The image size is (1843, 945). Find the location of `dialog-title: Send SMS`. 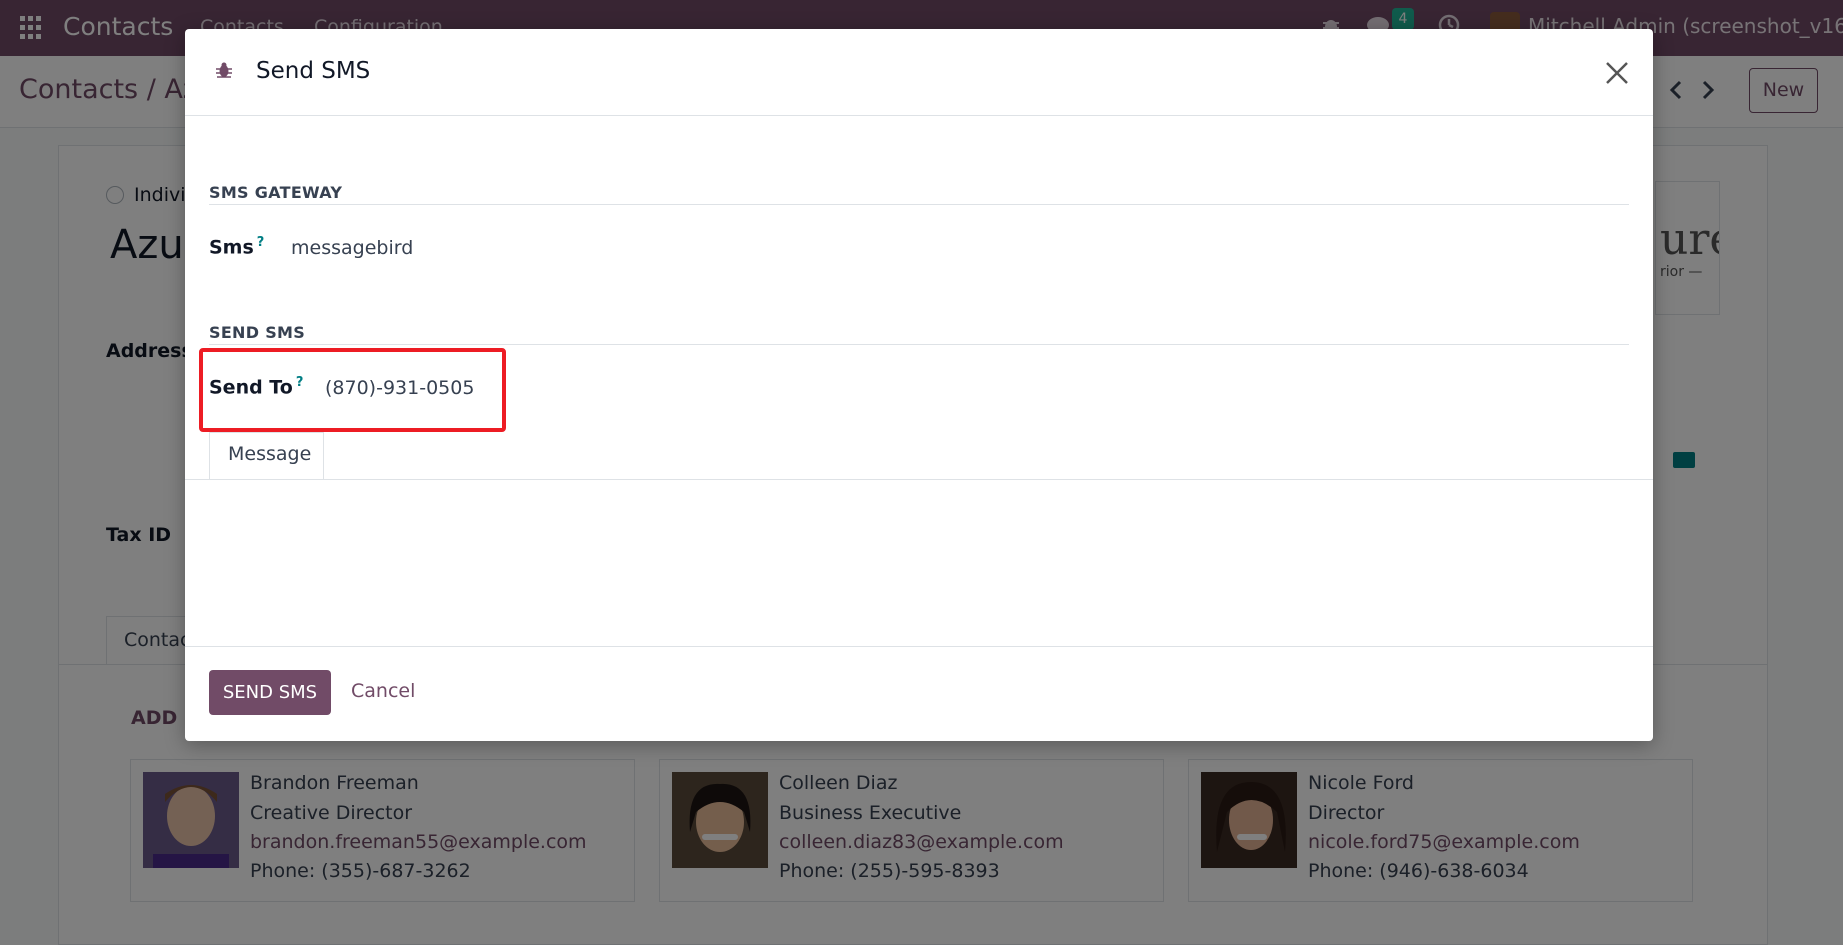

dialog-title: Send SMS is located at coordinates (313, 71).